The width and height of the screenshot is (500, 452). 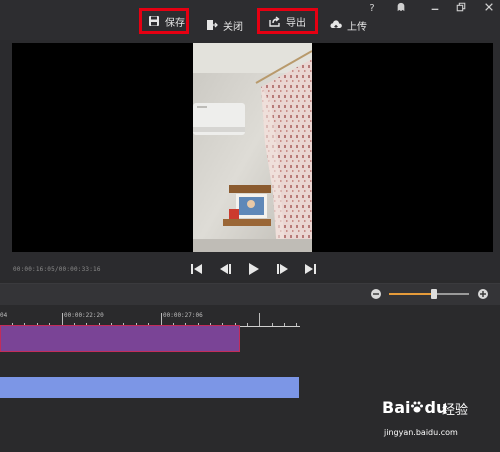 What do you see at coordinates (164, 21) in the screenshot?
I see `save-button: 保存` at bounding box center [164, 21].